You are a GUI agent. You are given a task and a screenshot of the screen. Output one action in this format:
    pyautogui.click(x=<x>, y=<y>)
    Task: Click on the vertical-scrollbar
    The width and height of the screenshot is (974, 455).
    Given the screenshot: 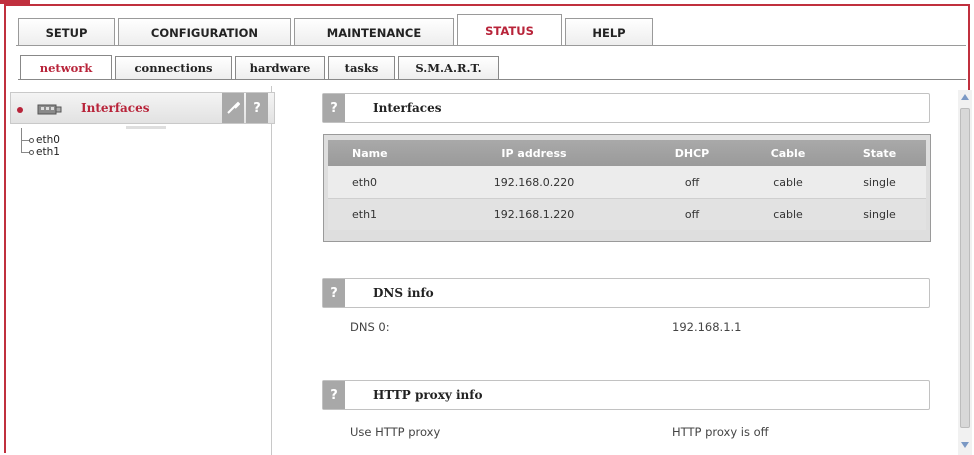 What is the action you would take?
    pyautogui.click(x=965, y=272)
    